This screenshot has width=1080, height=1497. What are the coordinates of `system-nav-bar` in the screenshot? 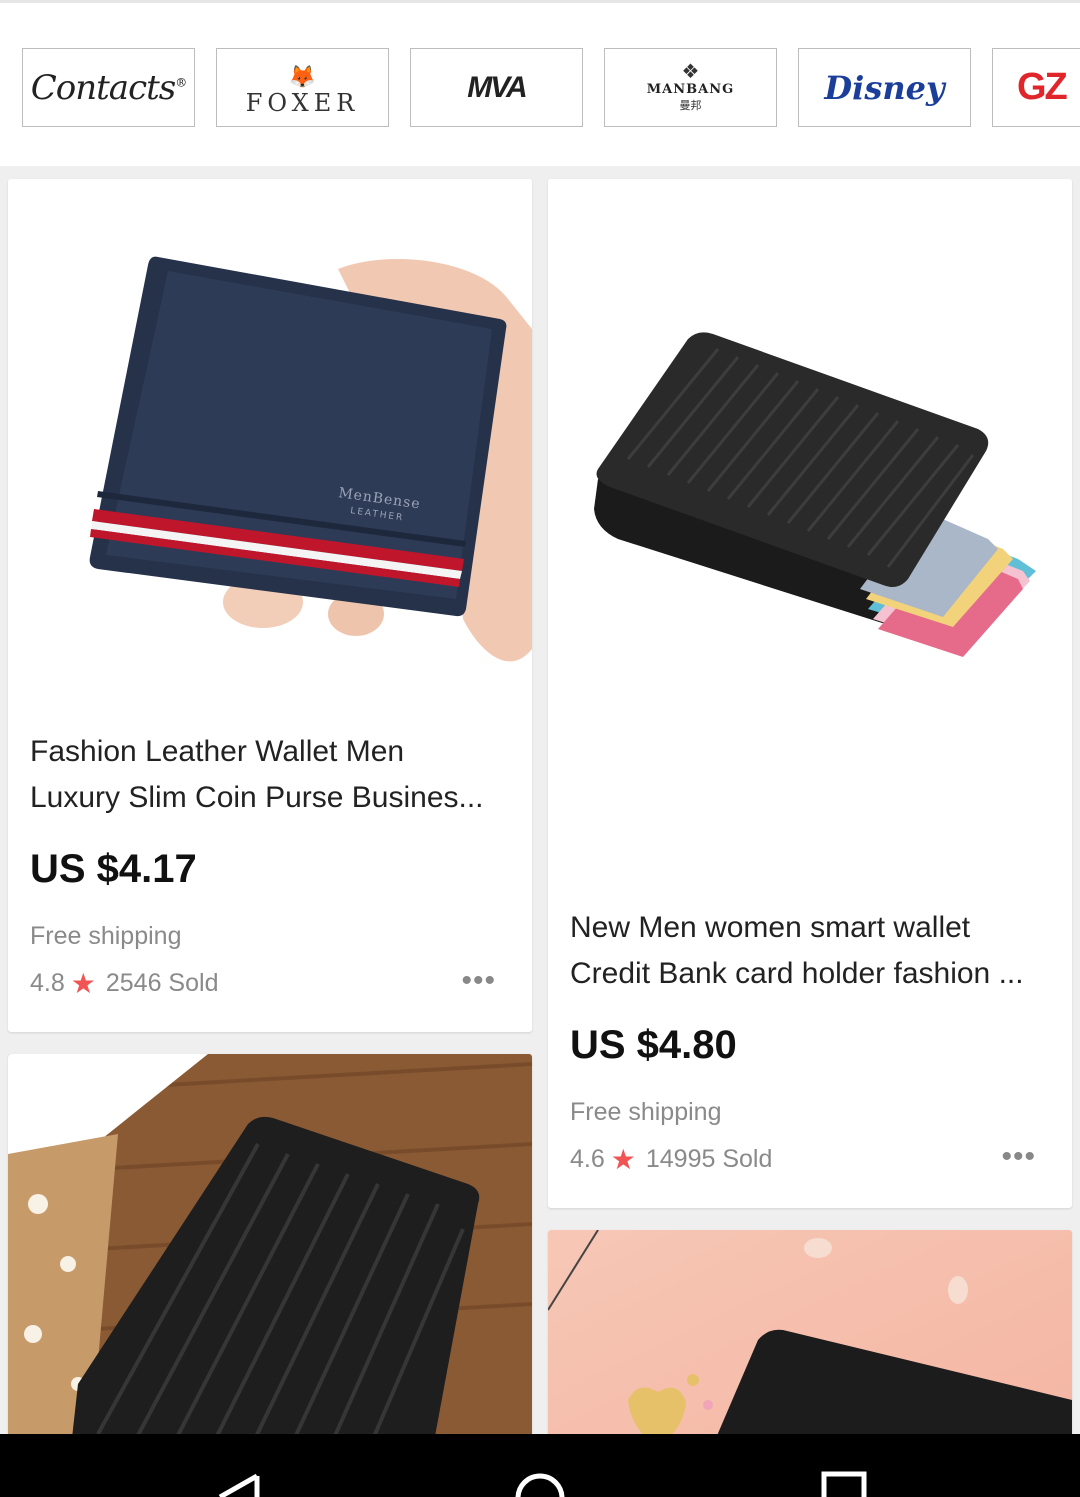 It's located at (540, 1465).